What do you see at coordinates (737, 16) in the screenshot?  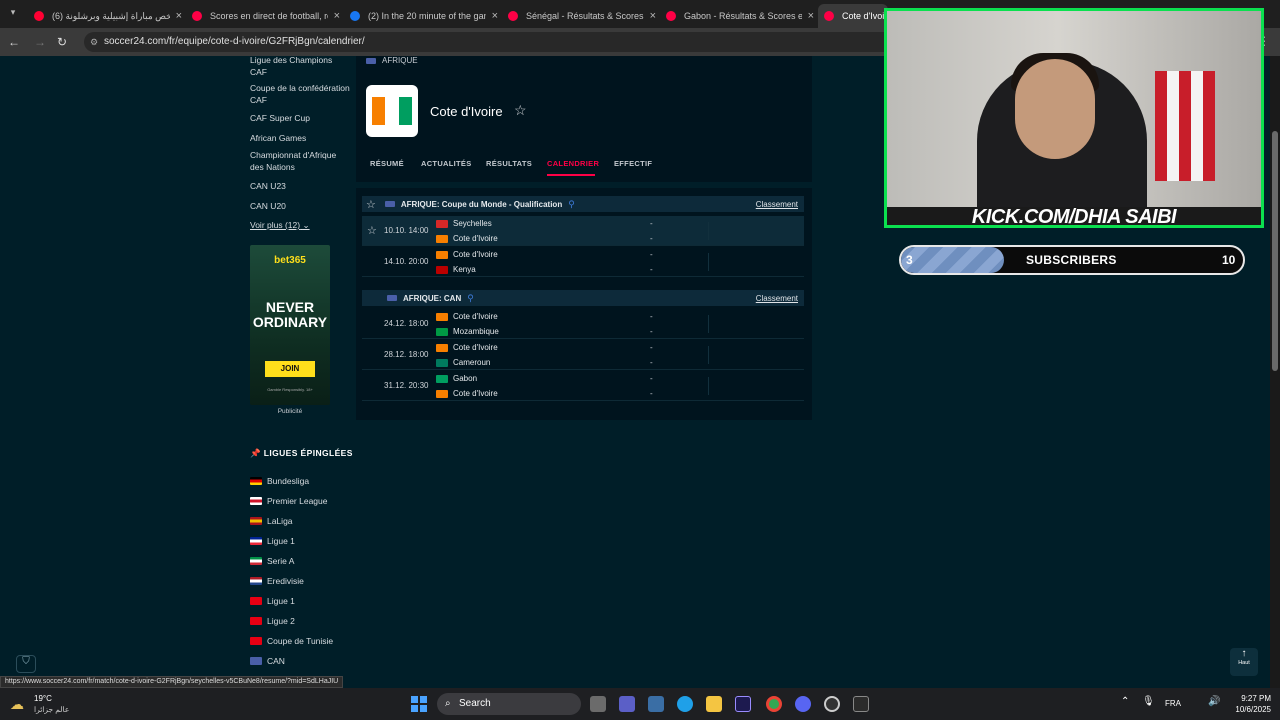 I see `browser-tab: Gabon - Résultats & Scores en ×` at bounding box center [737, 16].